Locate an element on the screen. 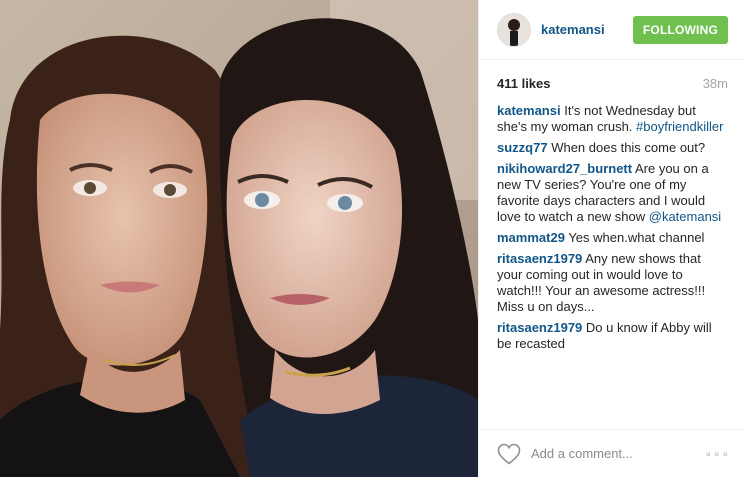  comment-username: katemansi is located at coordinates (529, 110).